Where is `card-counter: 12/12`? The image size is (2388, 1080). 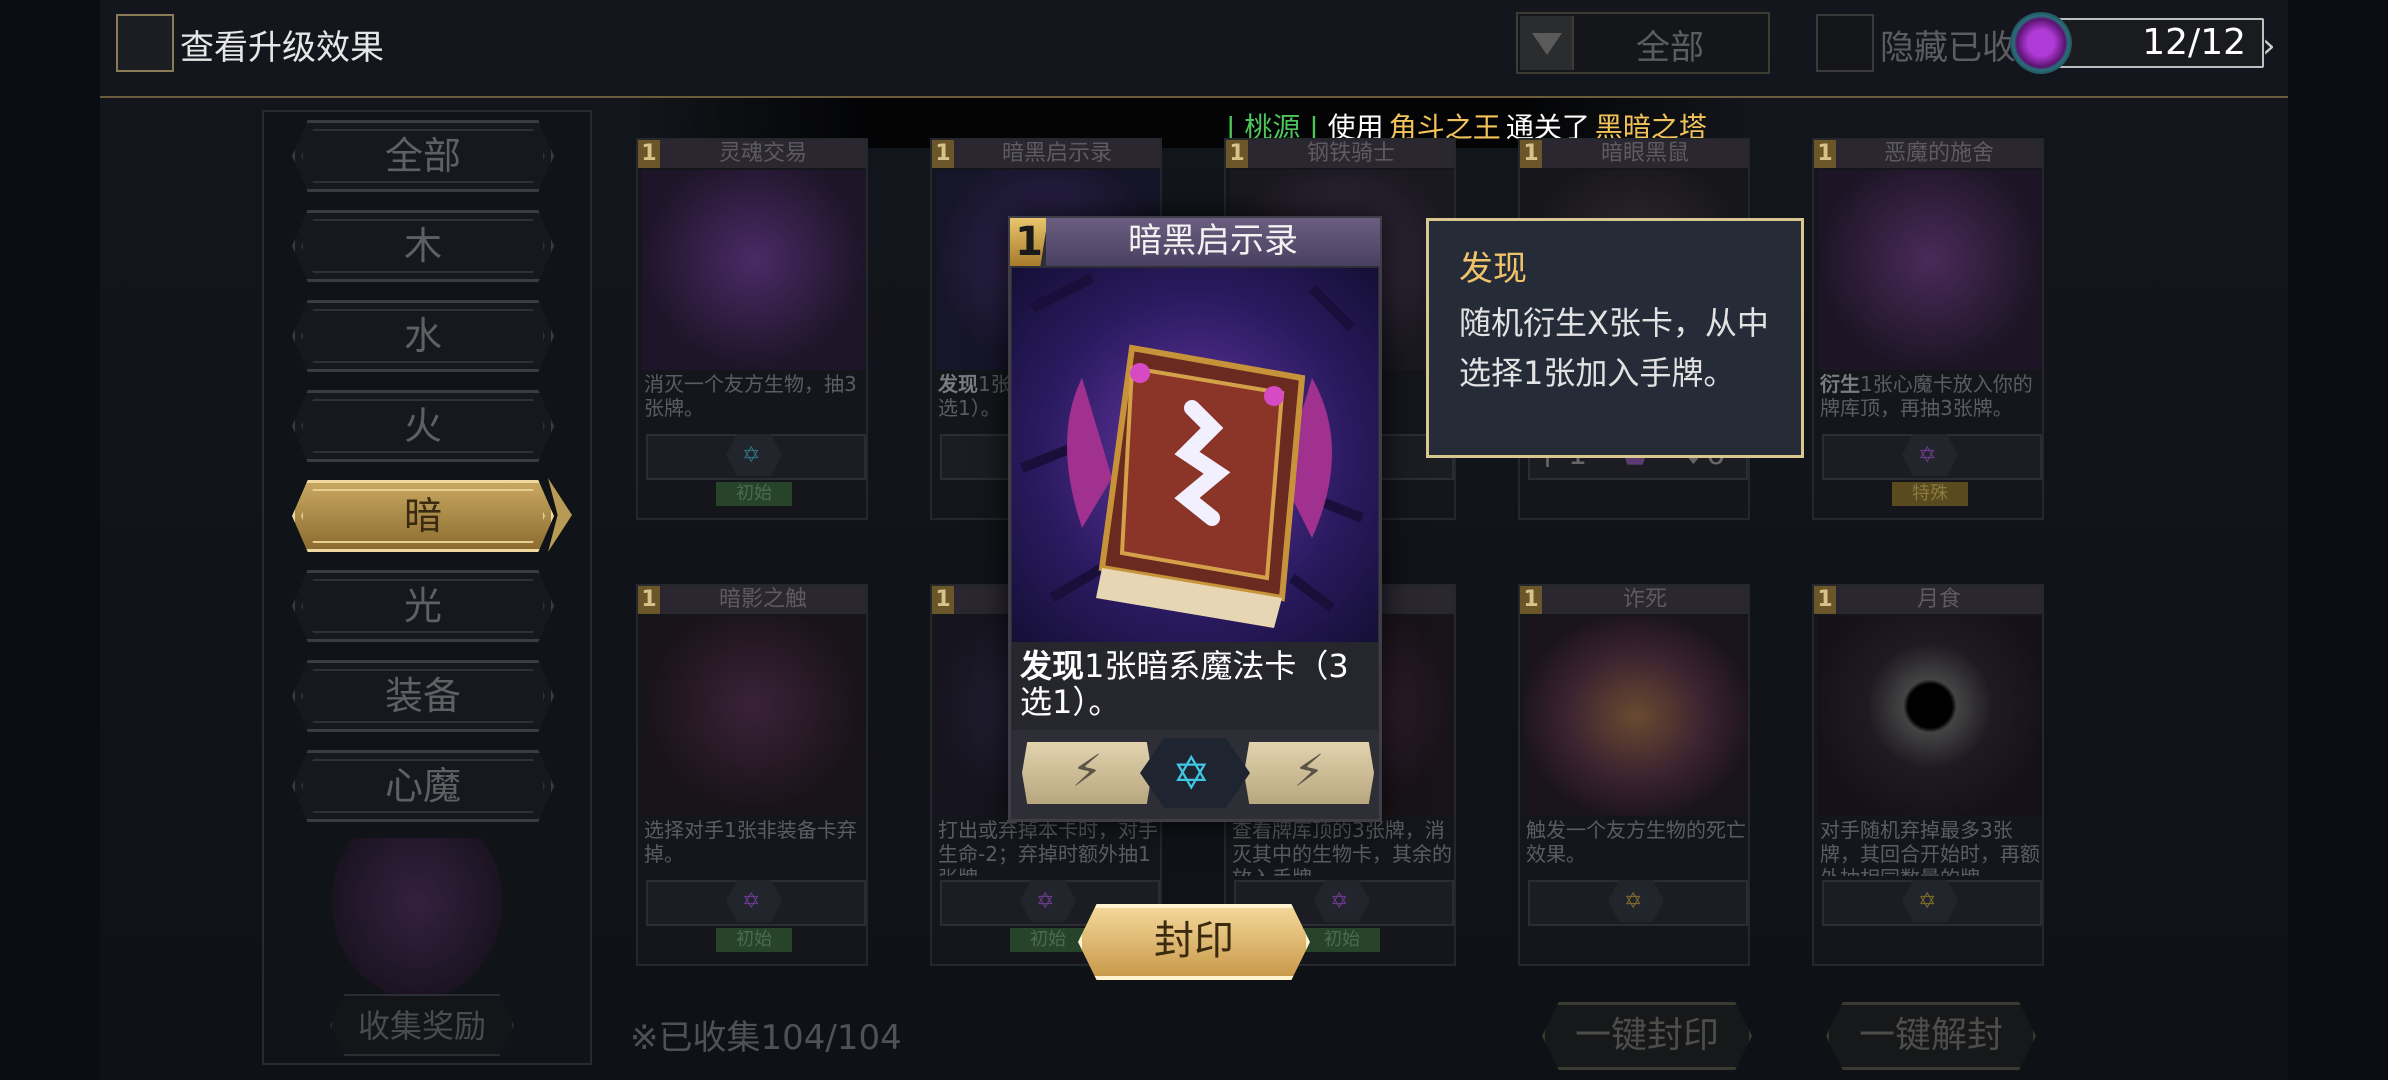
card-counter: 12/12 is located at coordinates (2153, 43).